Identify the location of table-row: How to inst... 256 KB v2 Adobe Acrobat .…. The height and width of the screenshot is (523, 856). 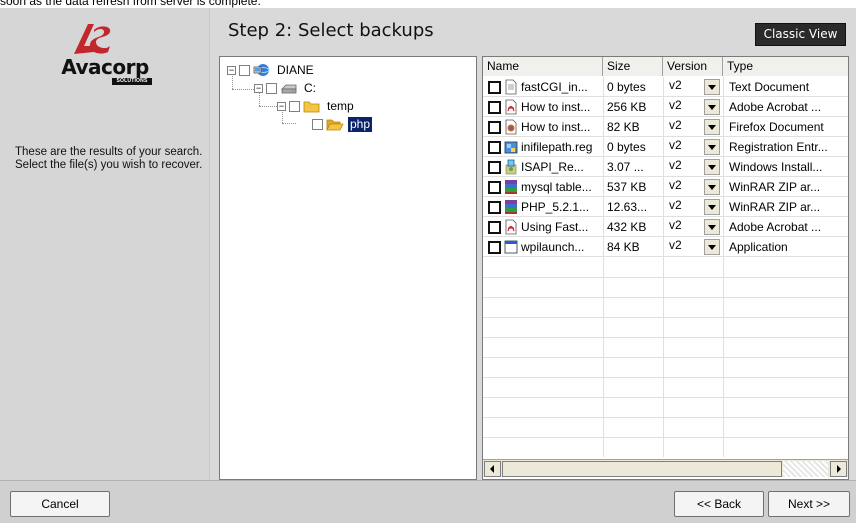
(665, 107).